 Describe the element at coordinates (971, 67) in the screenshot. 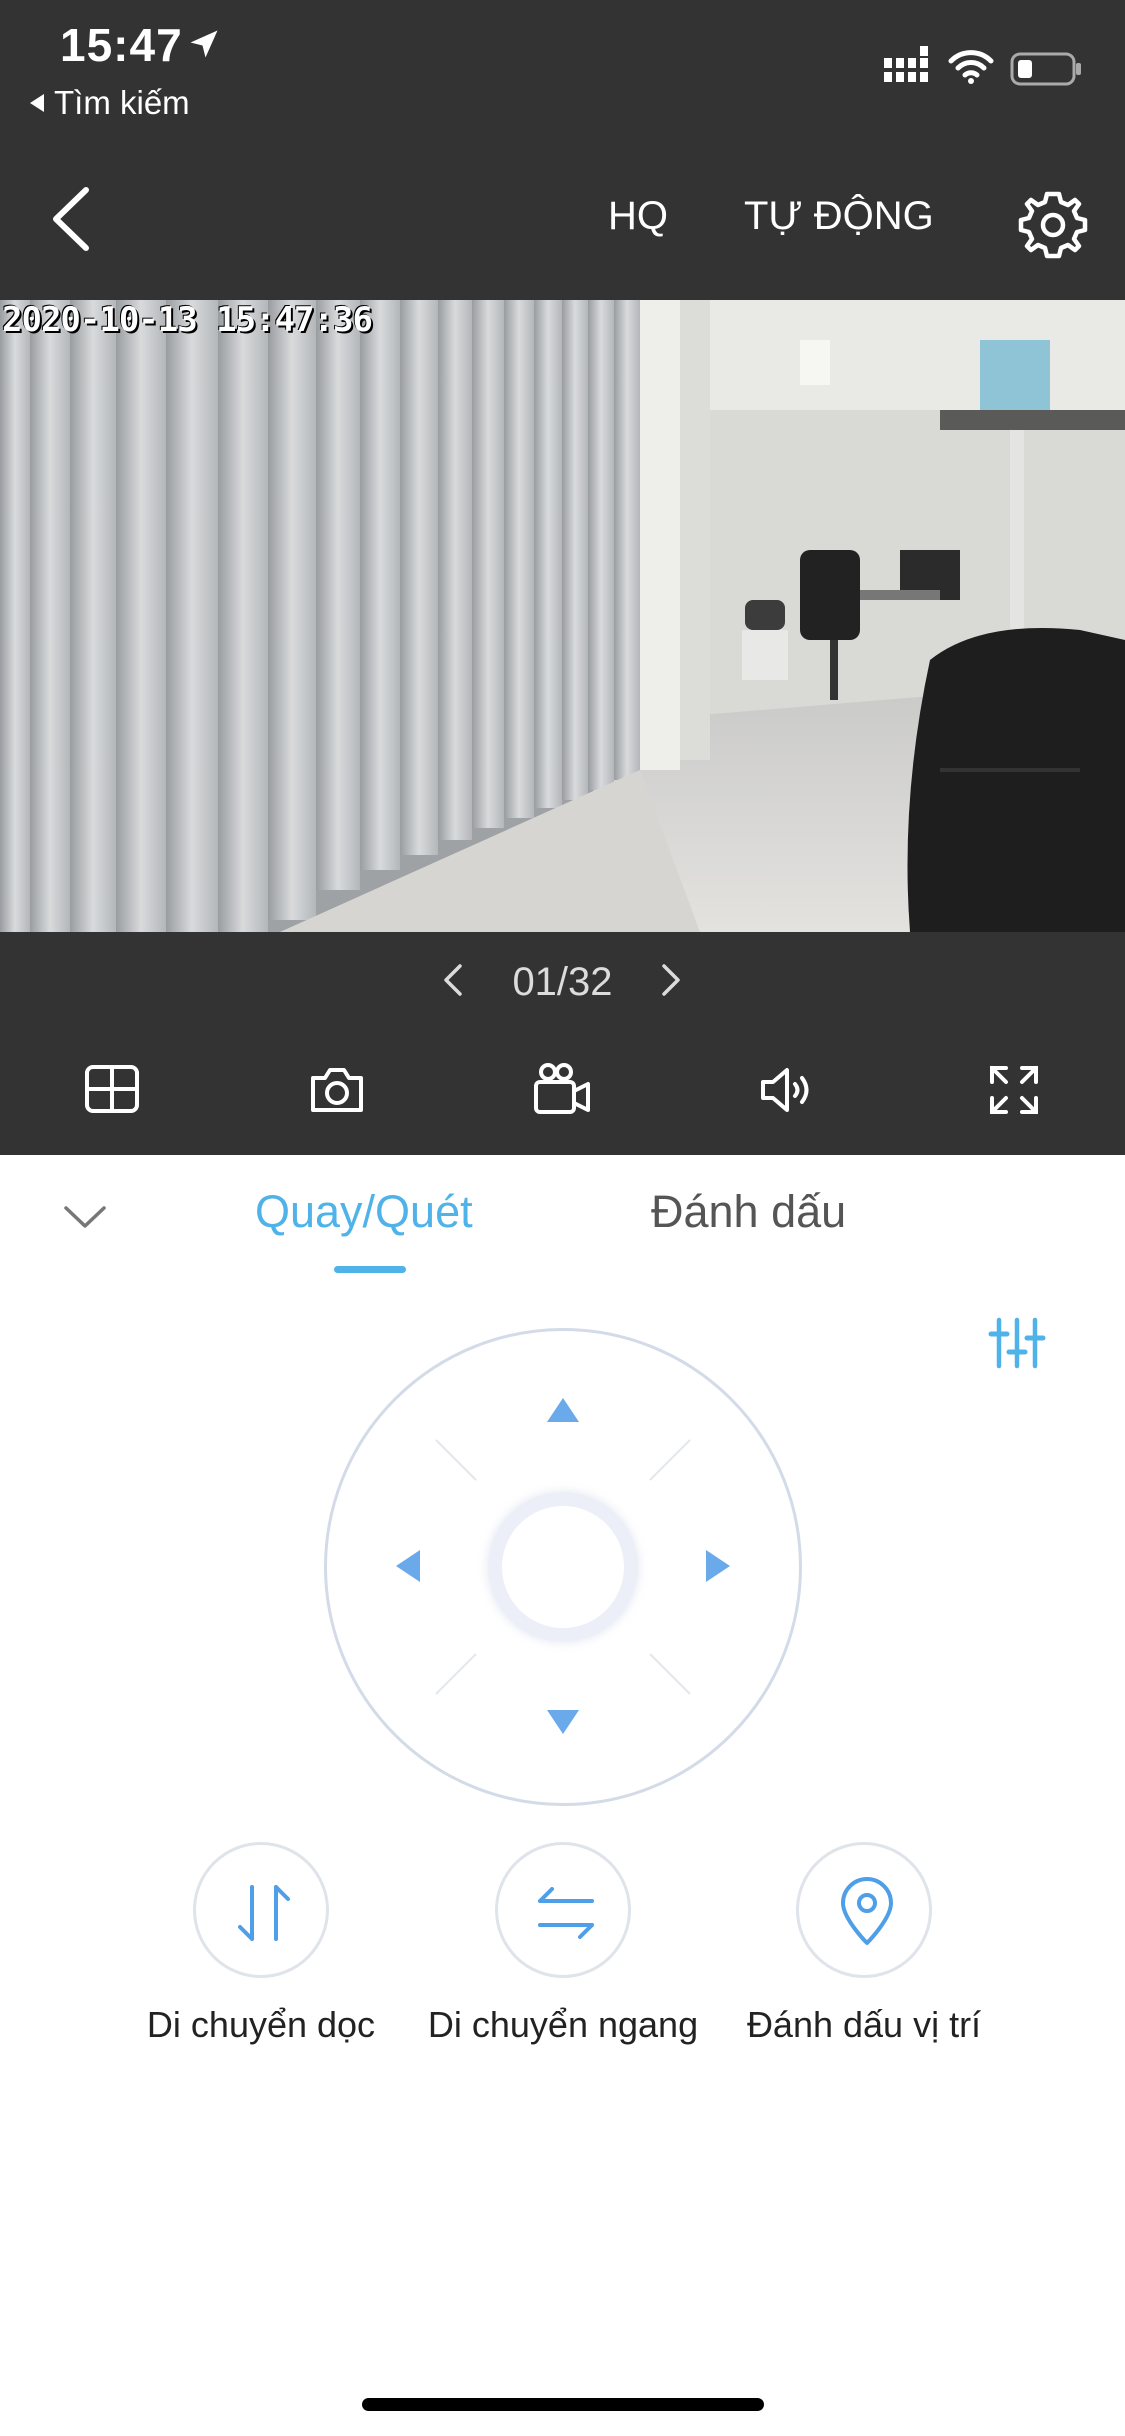

I see `wifi-icon` at that location.